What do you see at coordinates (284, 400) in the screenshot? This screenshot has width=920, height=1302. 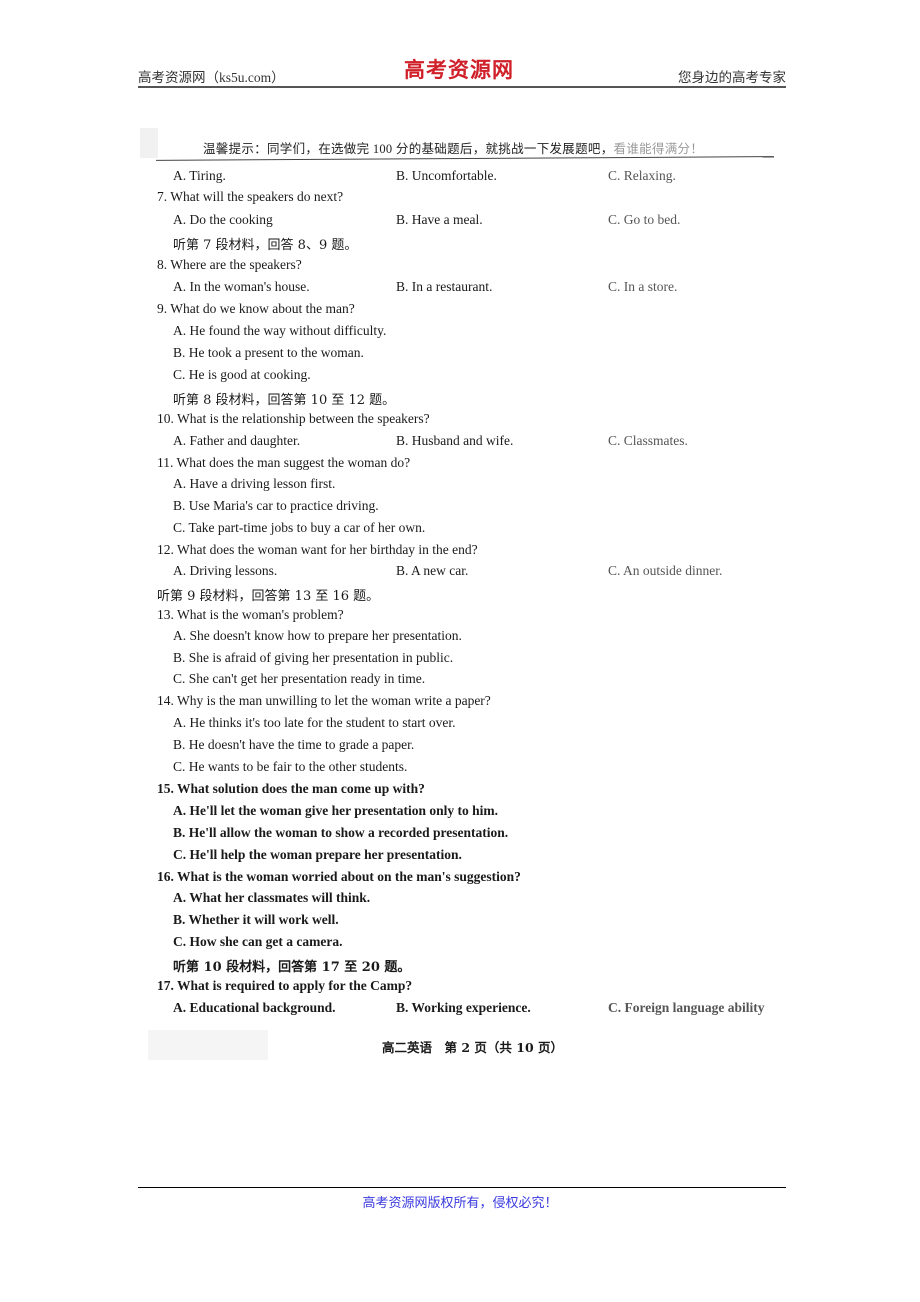 I see `section-instruction: 听第 8 段材料，回答第 10 至 12 题。` at bounding box center [284, 400].